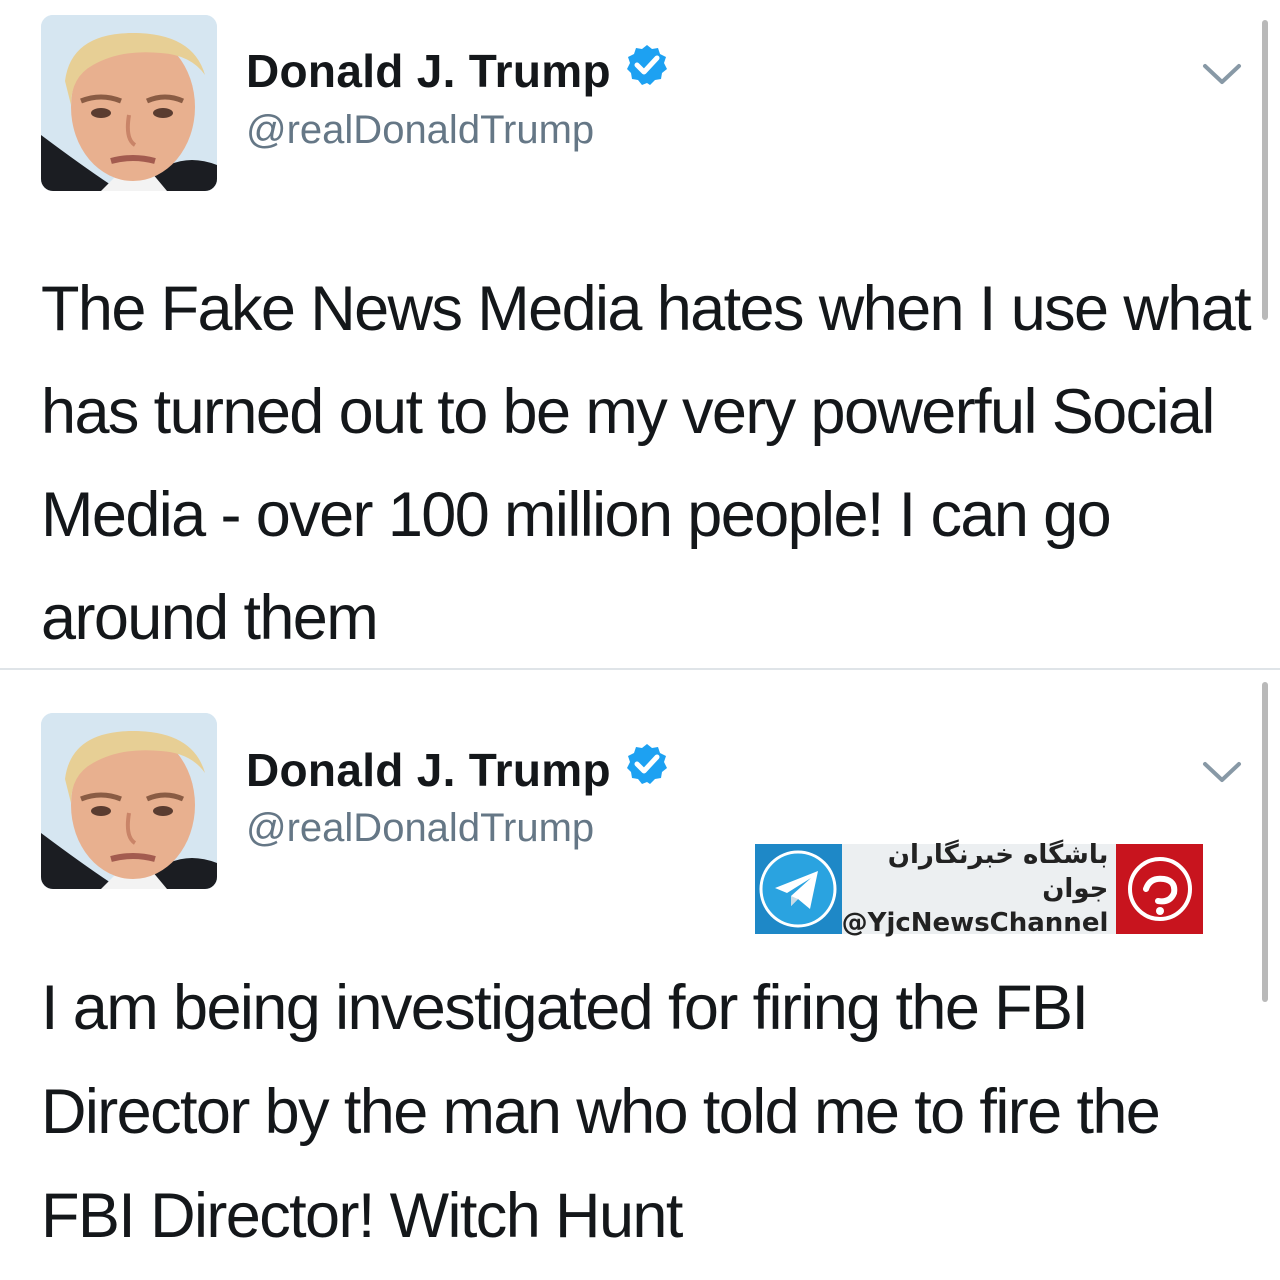 The image size is (1280, 1280). What do you see at coordinates (640, 669) in the screenshot?
I see `tweet-divider` at bounding box center [640, 669].